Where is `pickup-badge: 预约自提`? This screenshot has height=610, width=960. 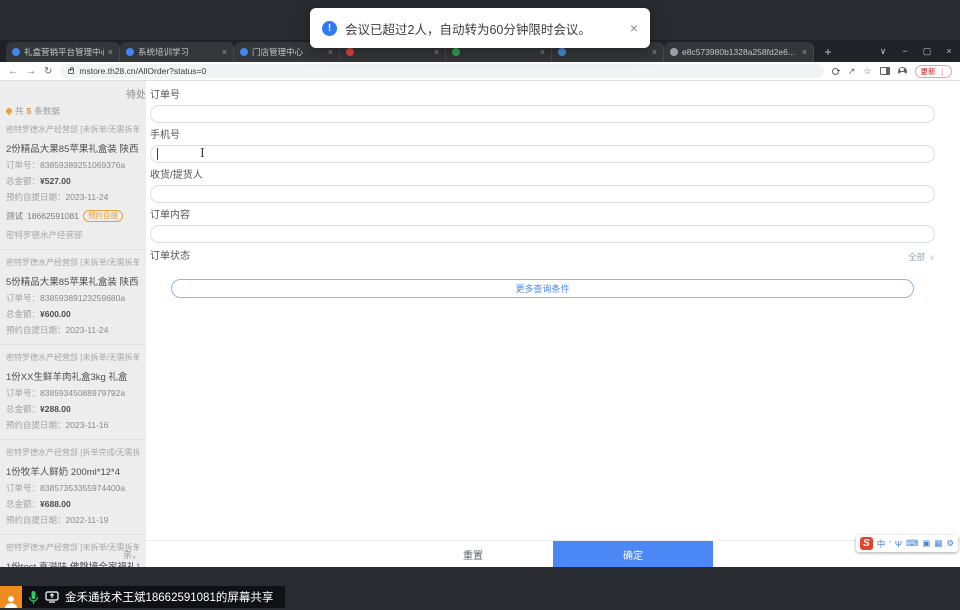 pickup-badge: 预约自提 is located at coordinates (103, 216).